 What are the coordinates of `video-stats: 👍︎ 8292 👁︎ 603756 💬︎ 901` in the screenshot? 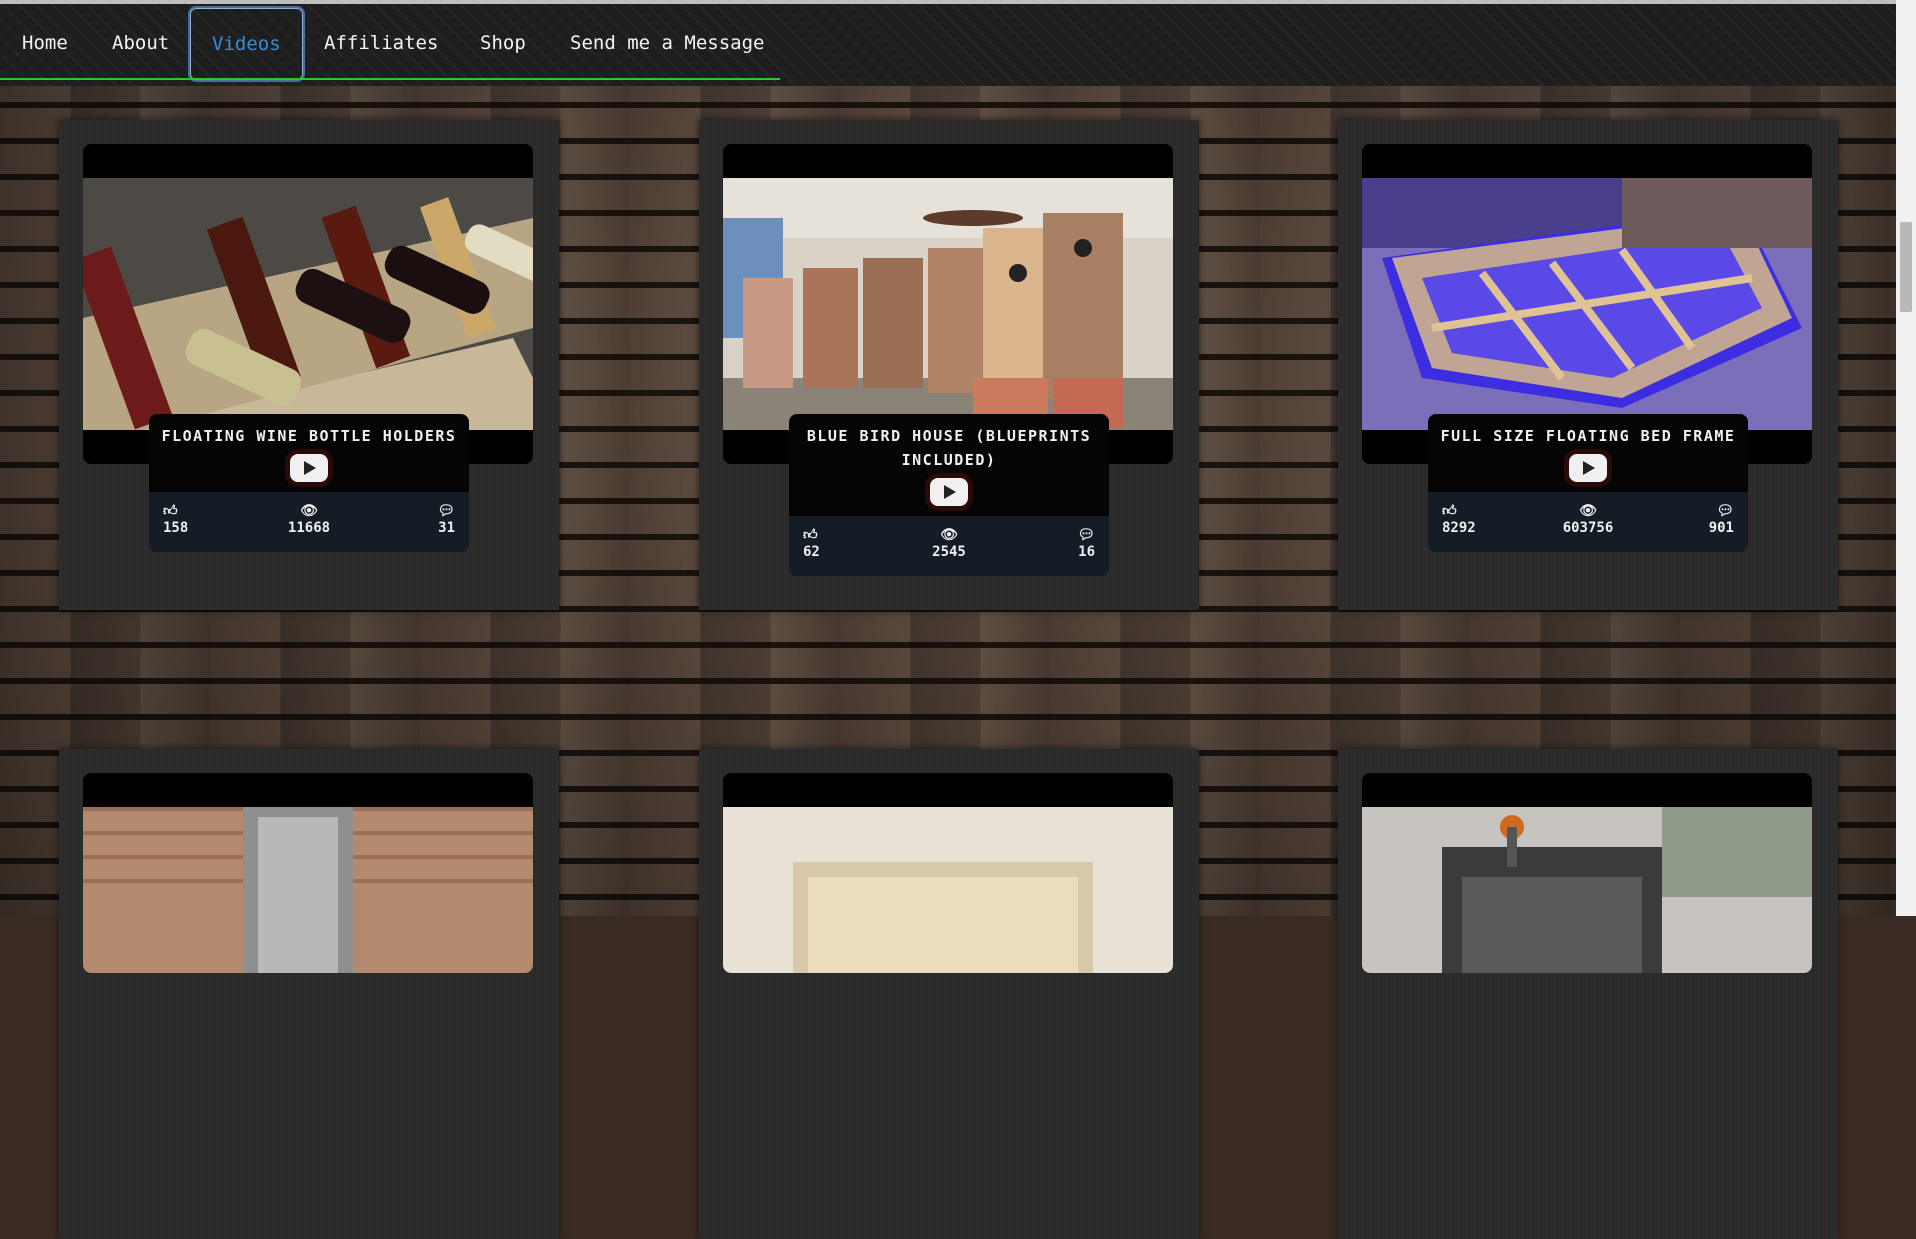 It's located at (1588, 522).